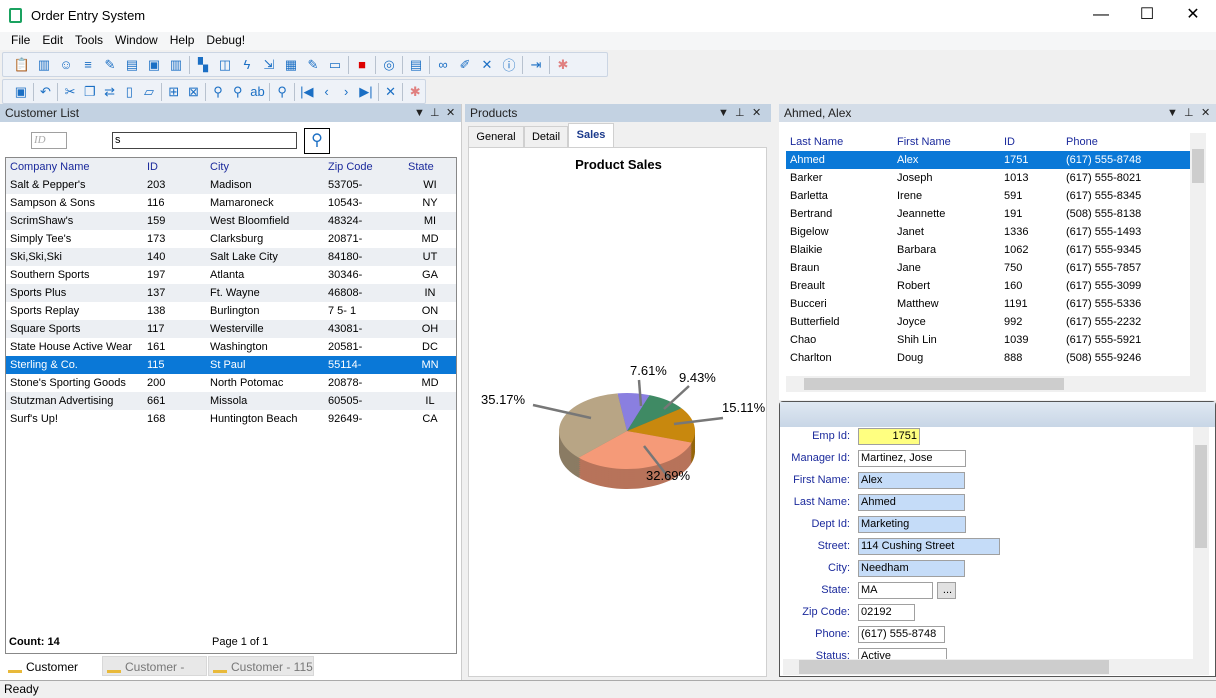 Image resolution: width=1216 pixels, height=698 pixels. I want to click on col-company: Company Name, so click(74, 167).